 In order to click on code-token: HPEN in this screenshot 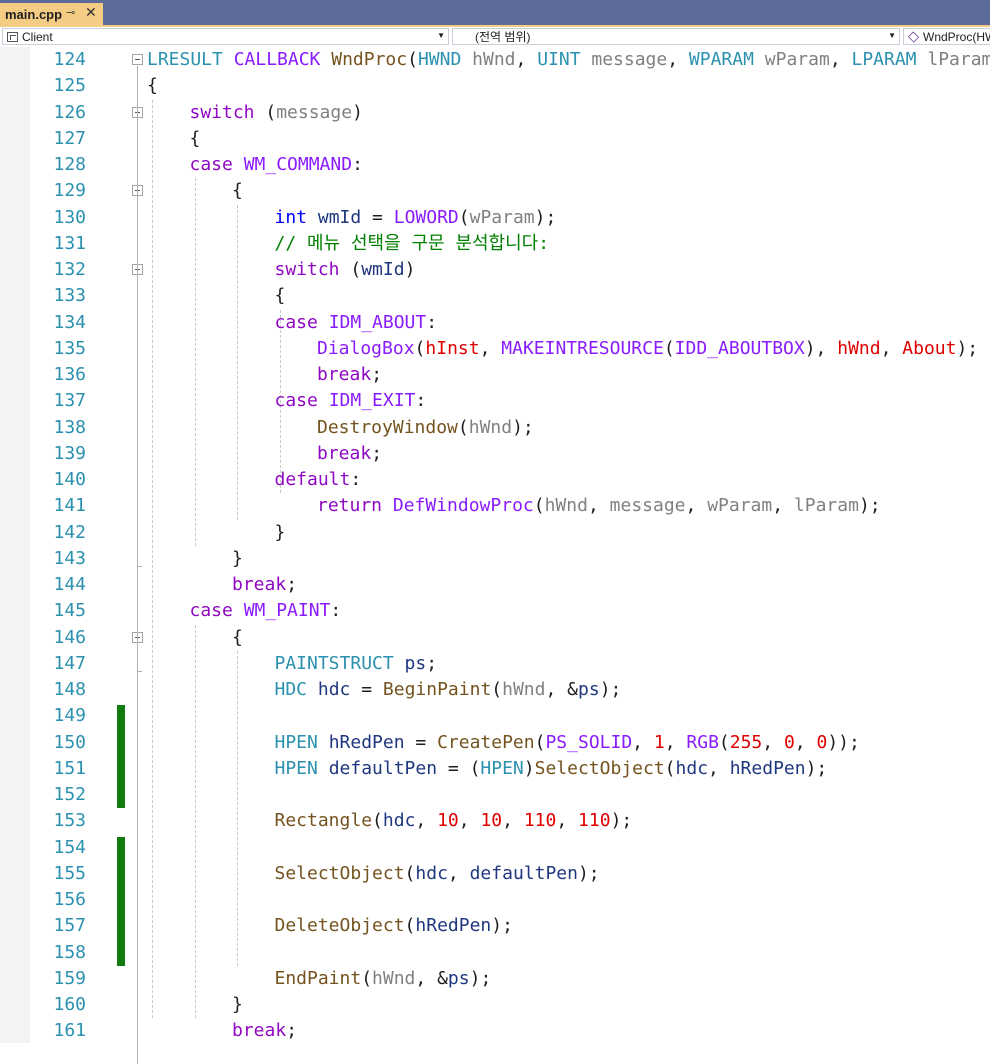, I will do `click(502, 768)`.